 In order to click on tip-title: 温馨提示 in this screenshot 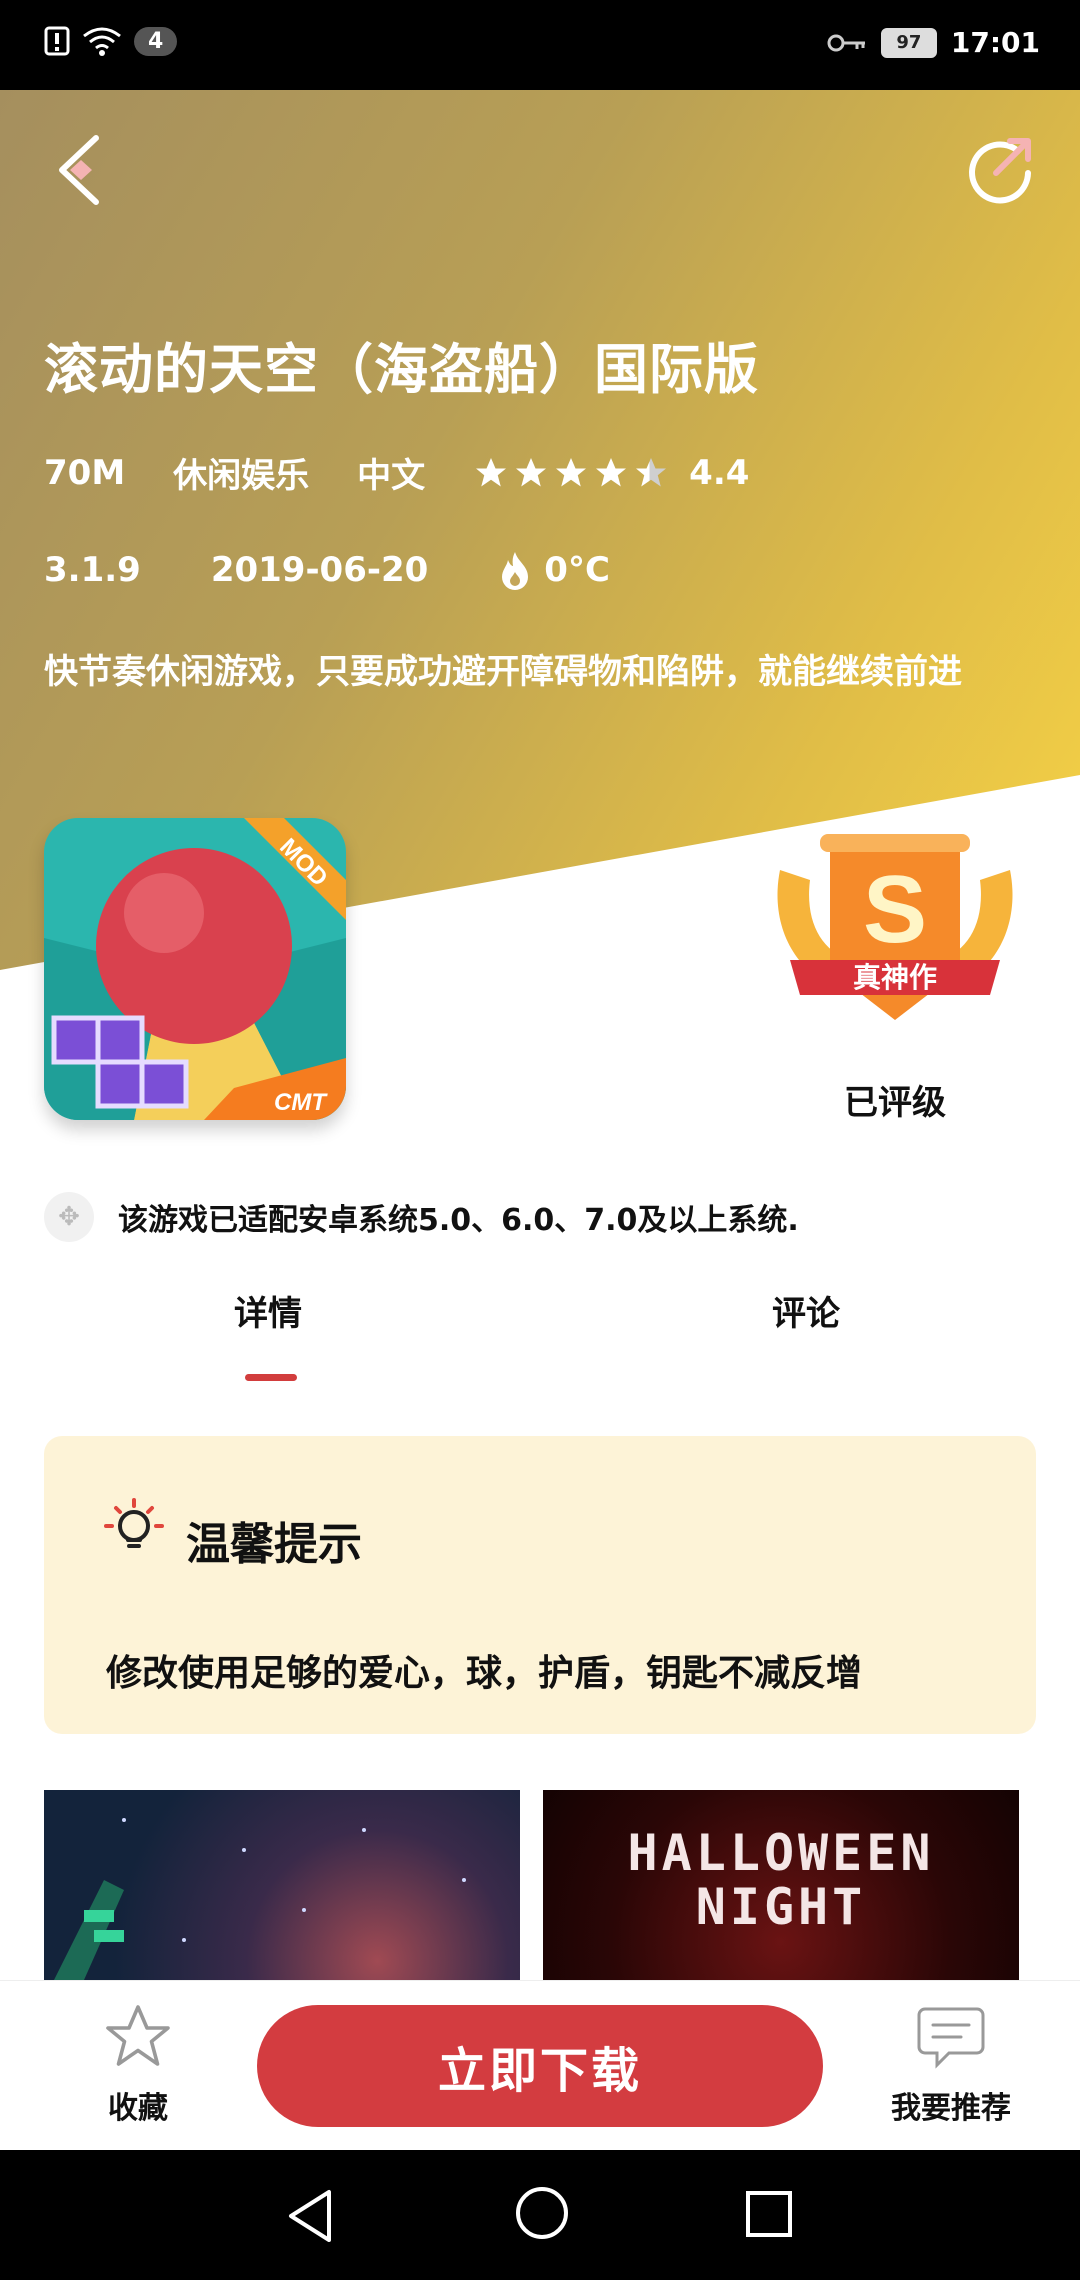, I will do `click(274, 1544)`.